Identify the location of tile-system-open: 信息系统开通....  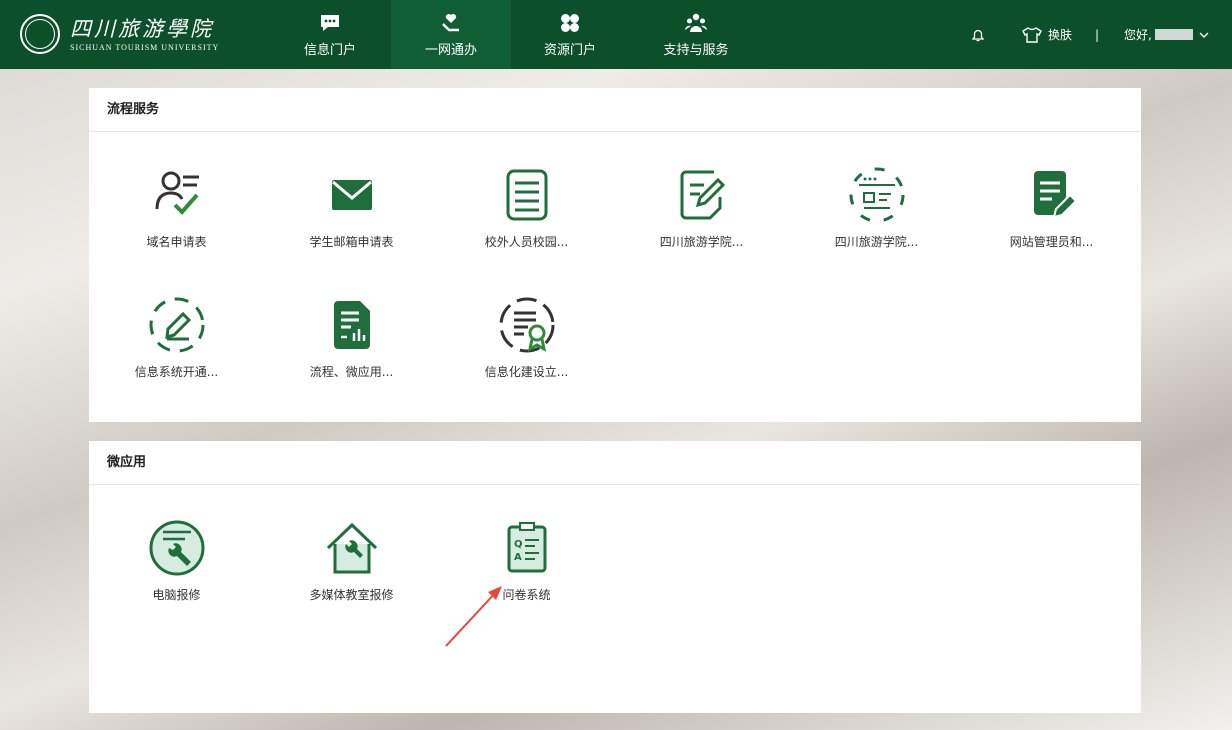
(176, 342).